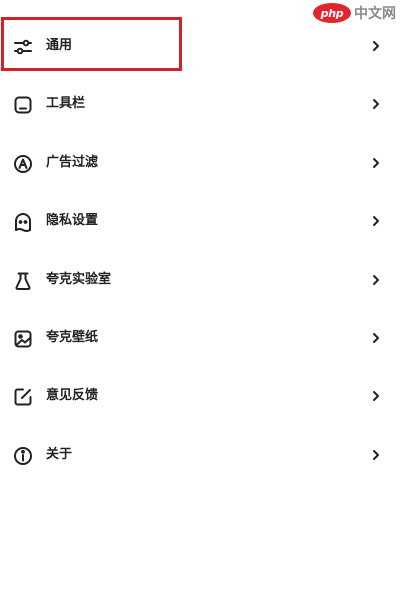 Image resolution: width=400 pixels, height=594 pixels. What do you see at coordinates (23, 105) in the screenshot?
I see `toolbar-icon` at bounding box center [23, 105].